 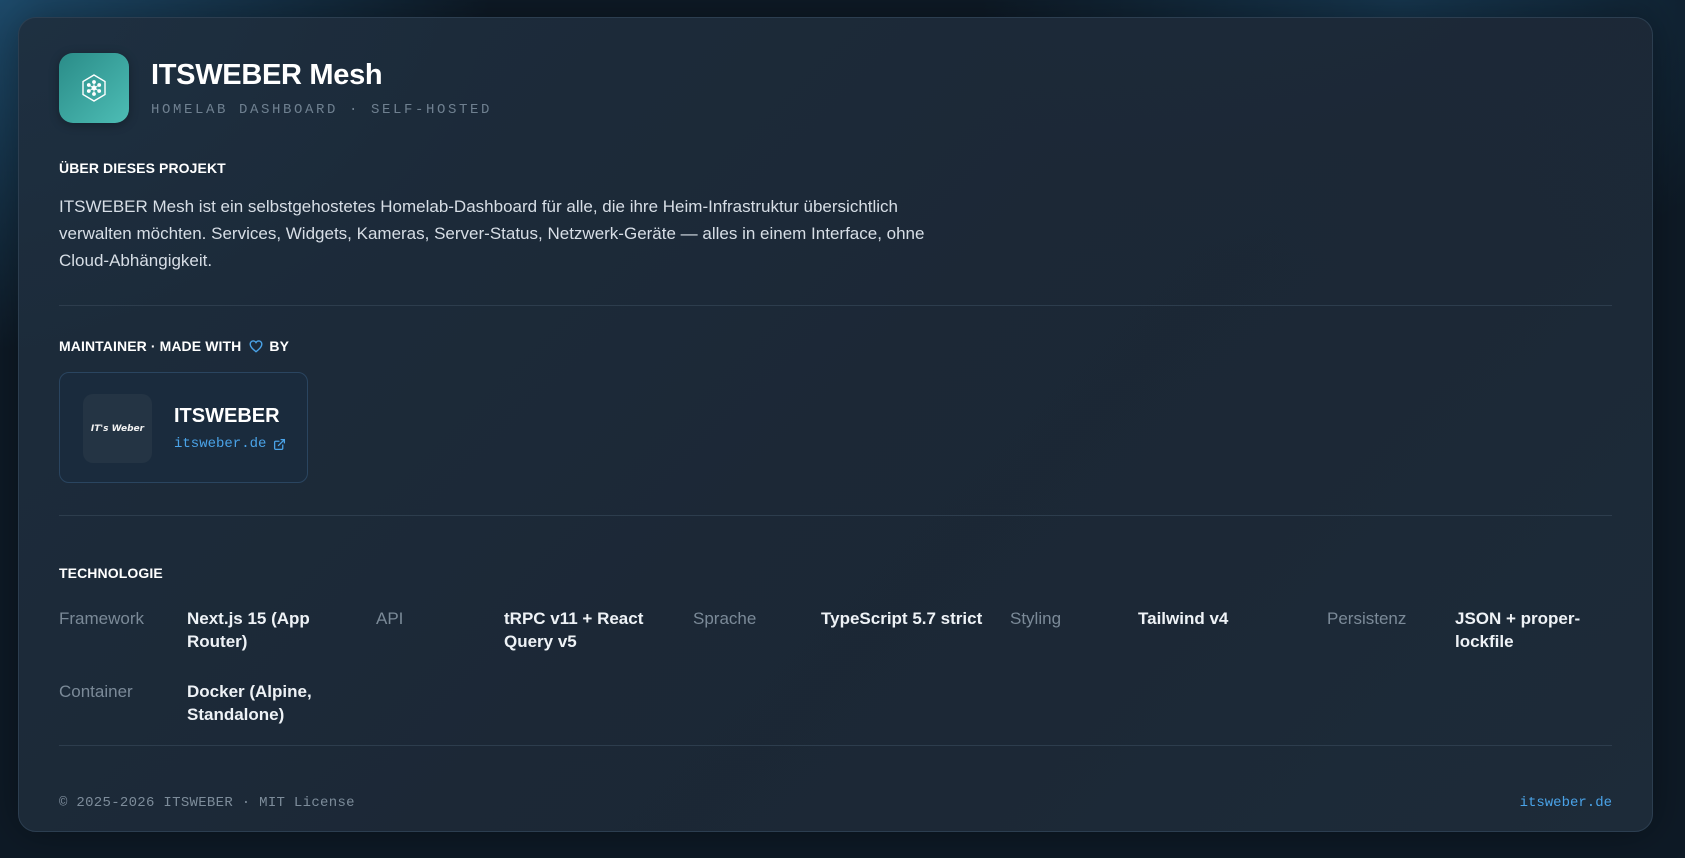 I want to click on tech-value: TypeScript 5.7 strict, so click(x=902, y=618).